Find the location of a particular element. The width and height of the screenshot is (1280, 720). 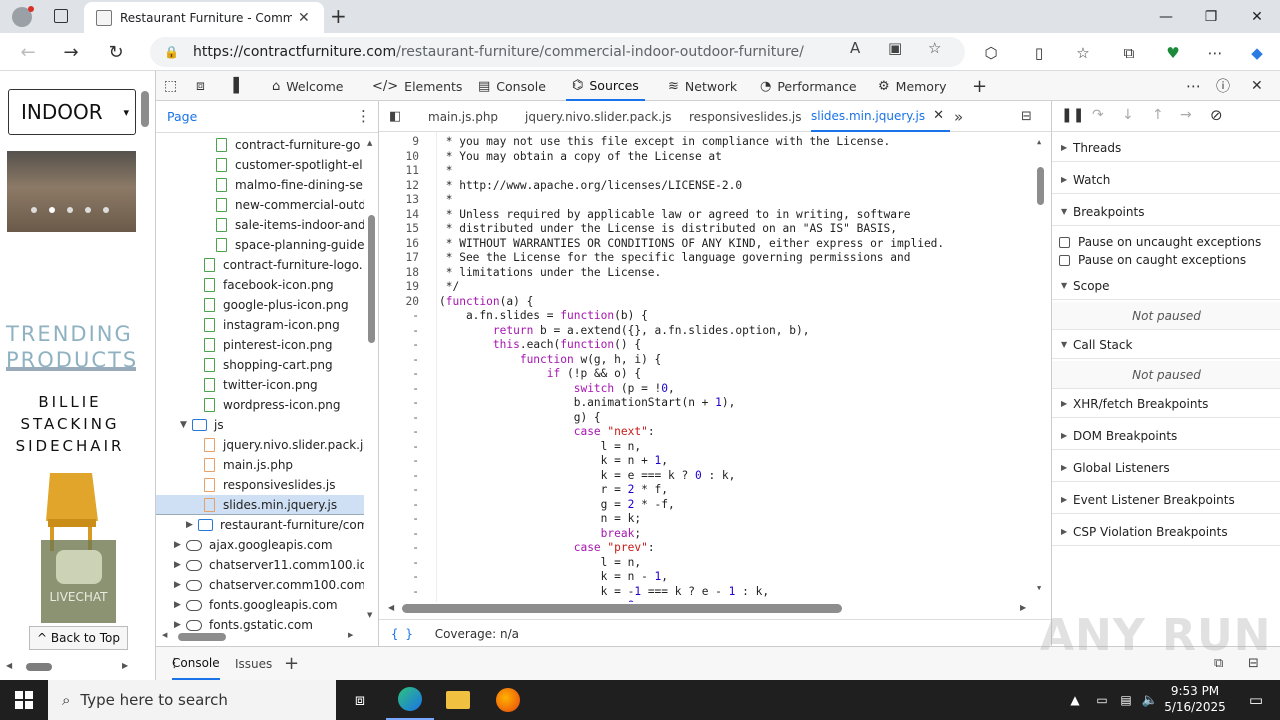

minimize-button: — is located at coordinates (1166, 16).